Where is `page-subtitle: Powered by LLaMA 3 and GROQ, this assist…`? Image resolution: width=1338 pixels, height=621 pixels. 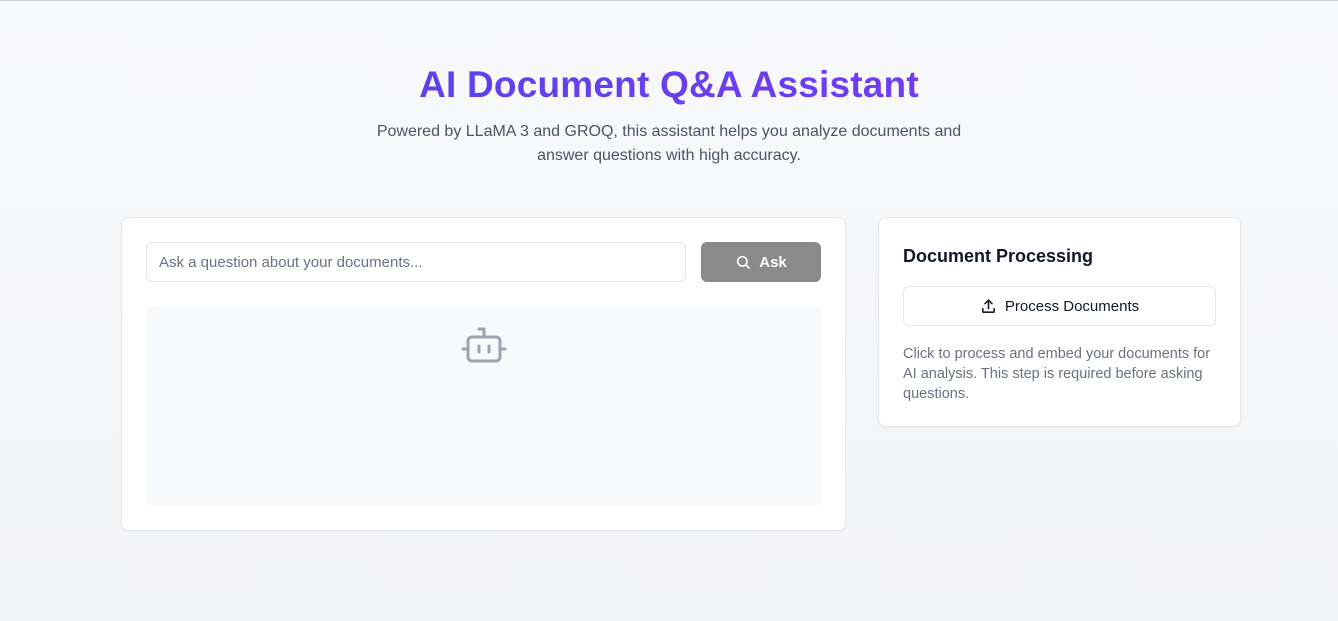 page-subtitle: Powered by LLaMA 3 and GROQ, this assist… is located at coordinates (669, 143).